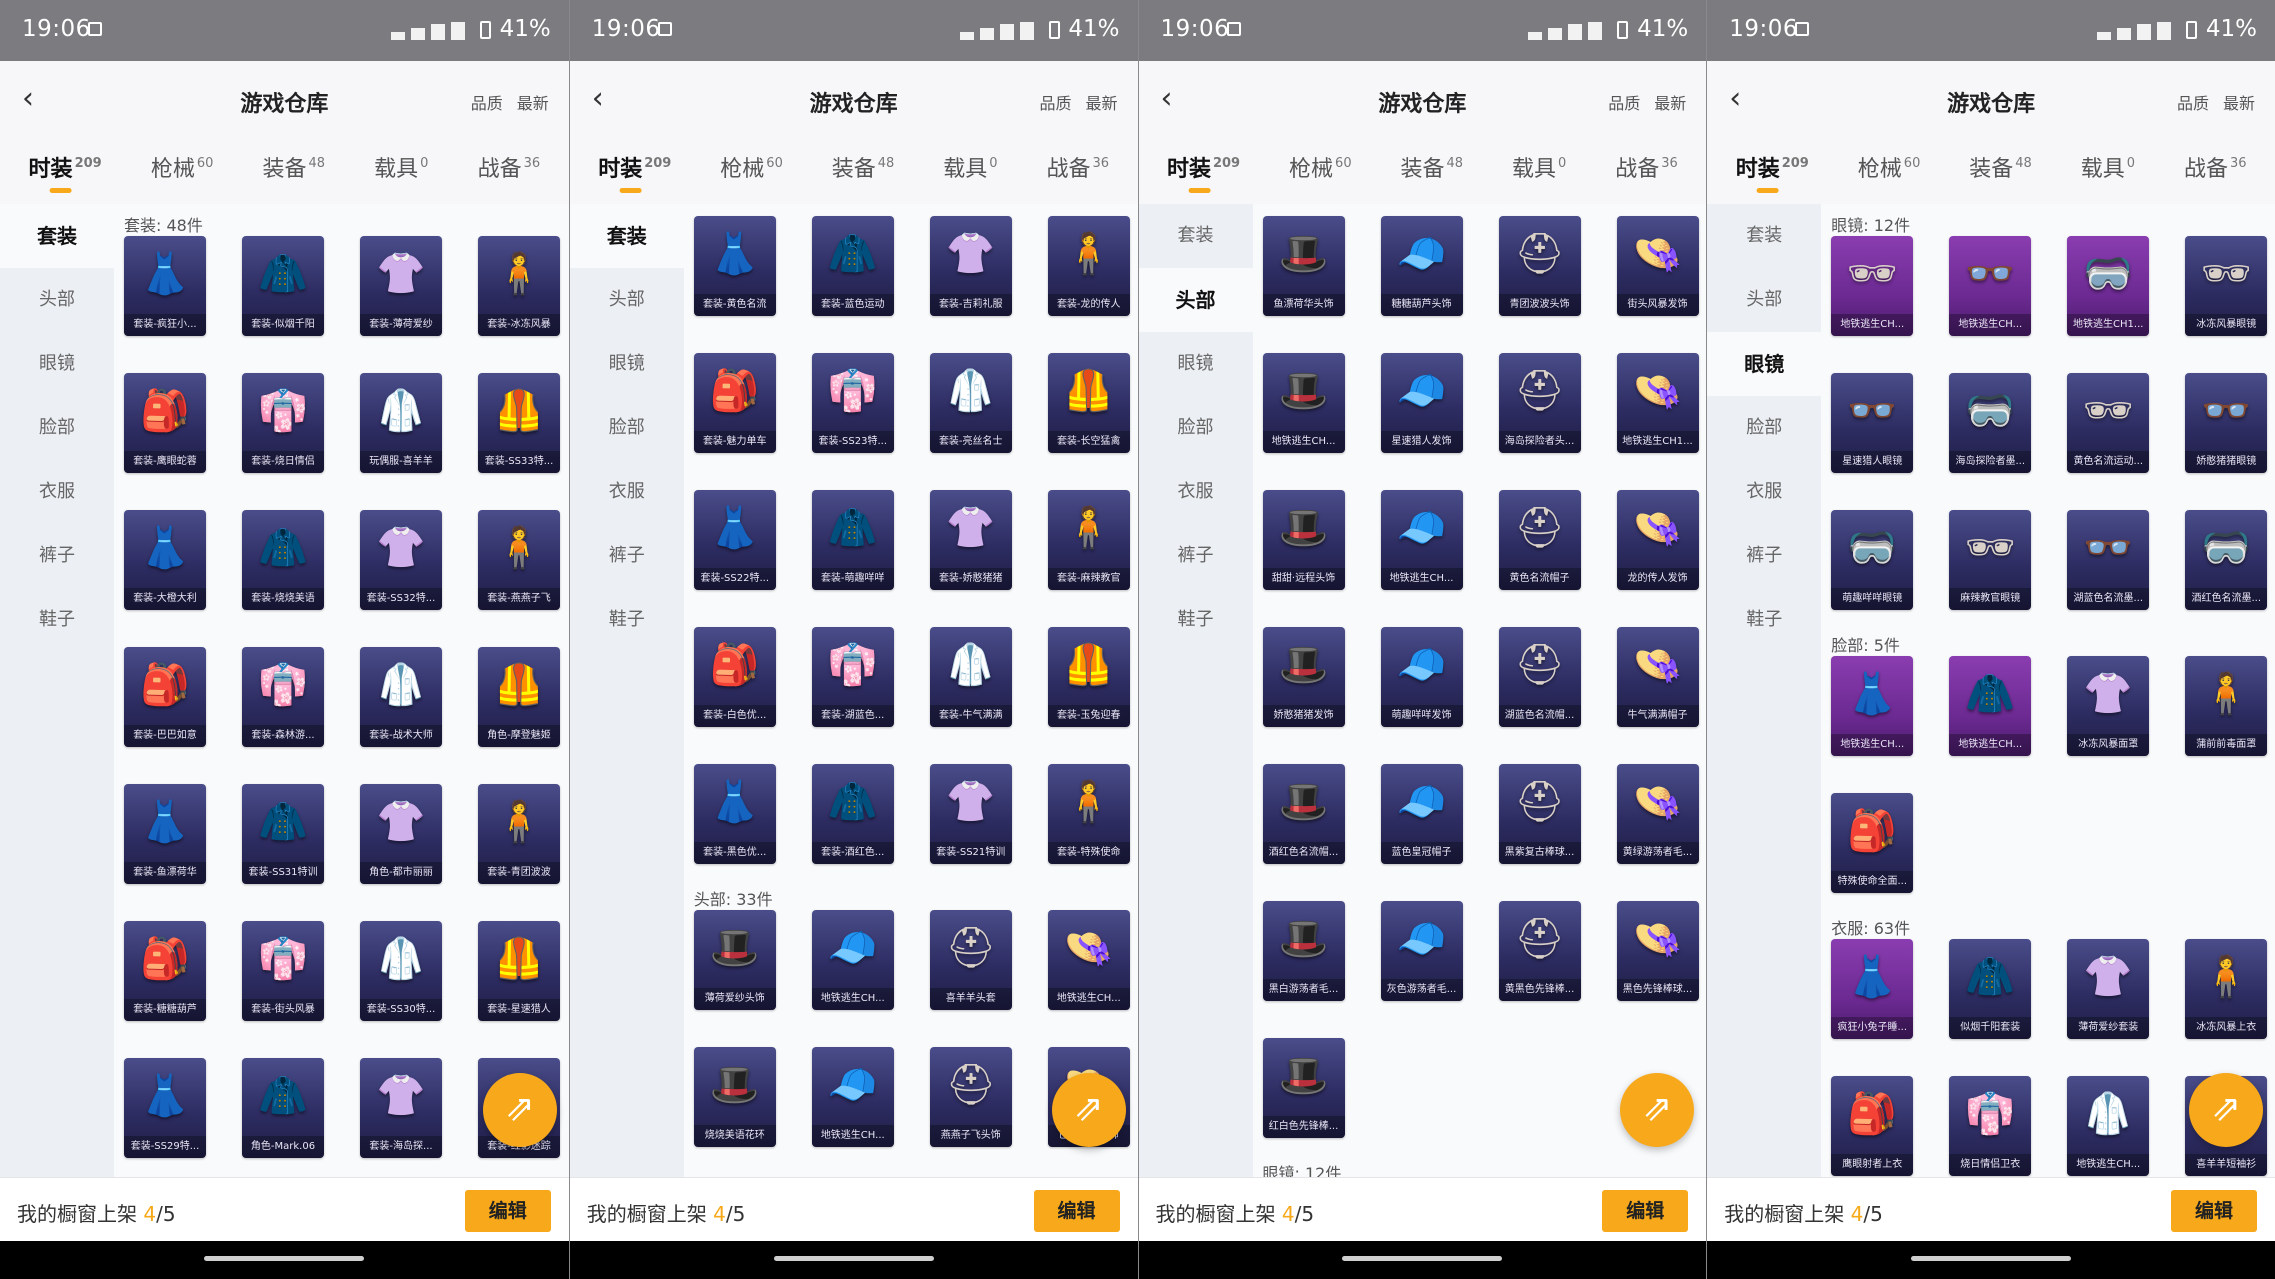 The image size is (2275, 1279). I want to click on item-card: 🎒 套装-巴巴如意, so click(165, 697).